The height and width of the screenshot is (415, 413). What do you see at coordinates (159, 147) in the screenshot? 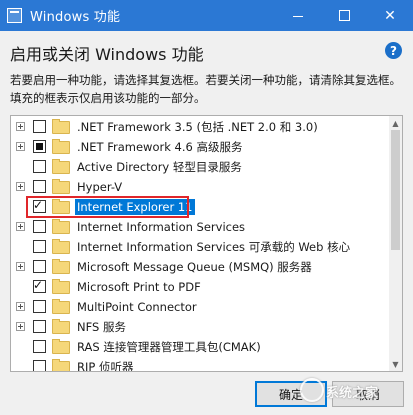
I see `feature-label: .NET Framework 4.6 高级服务` at bounding box center [159, 147].